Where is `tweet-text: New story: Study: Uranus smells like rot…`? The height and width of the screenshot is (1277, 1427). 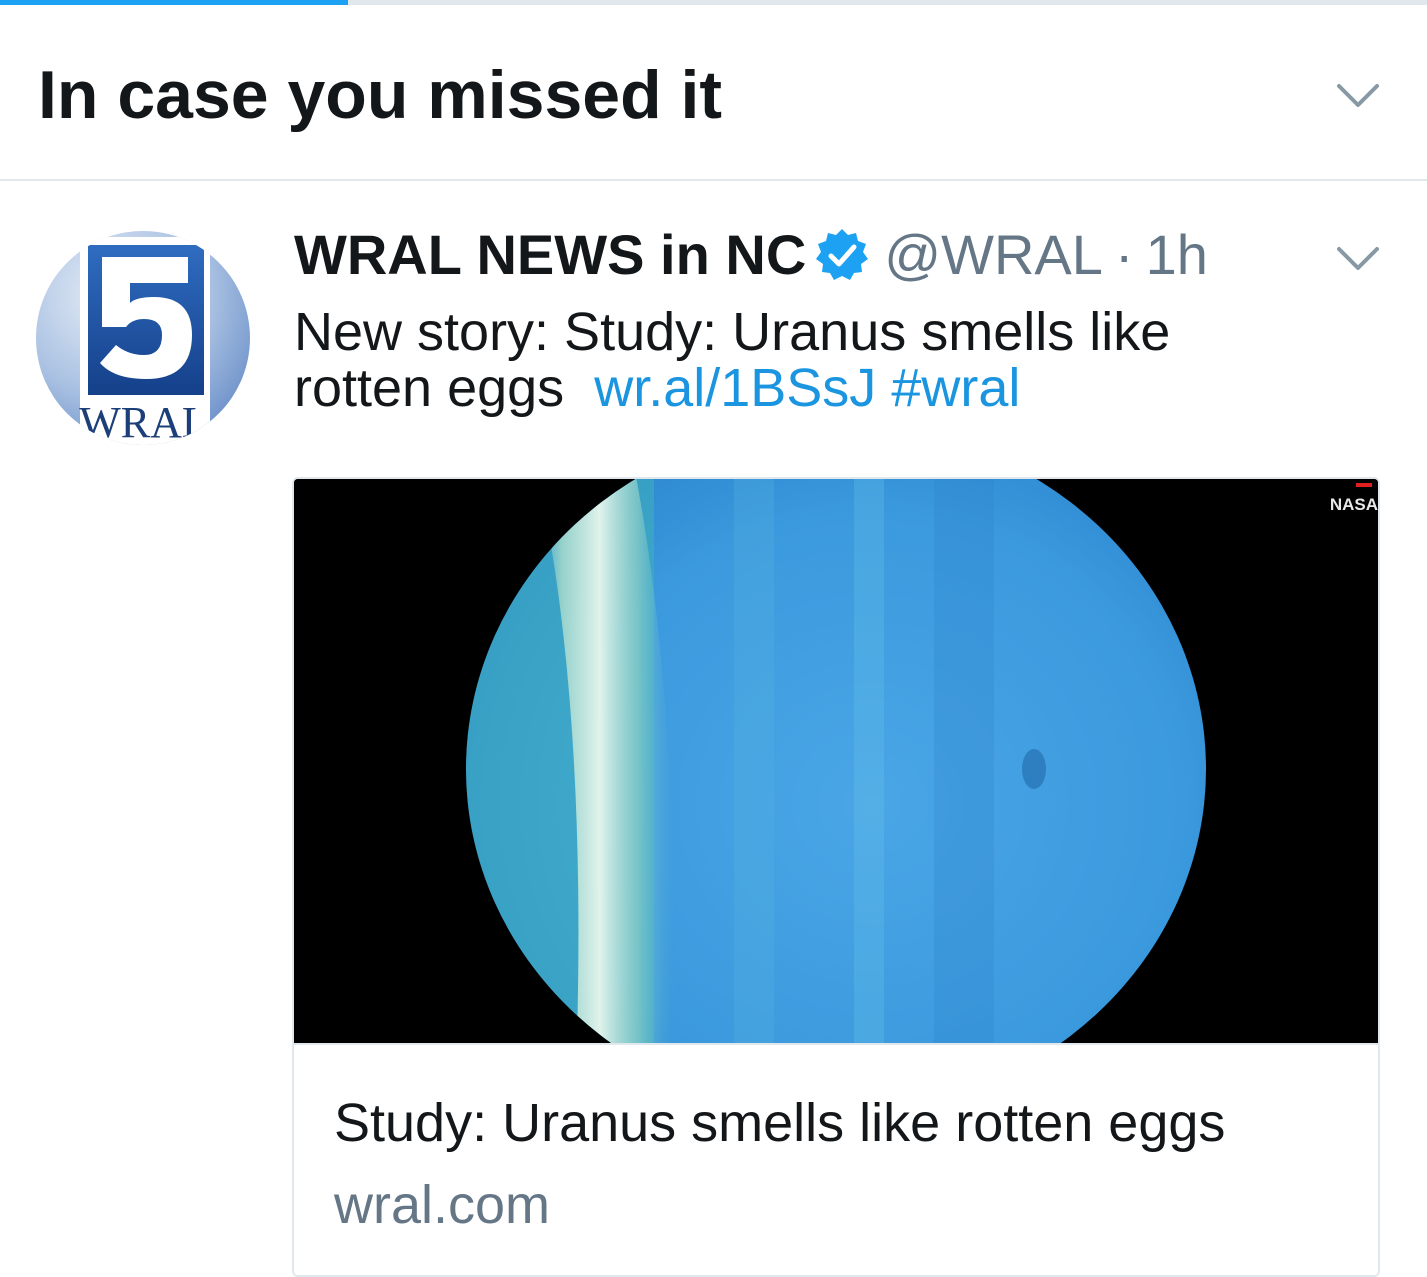 tweet-text: New story: Study: Uranus smells like rot… is located at coordinates (809, 360).